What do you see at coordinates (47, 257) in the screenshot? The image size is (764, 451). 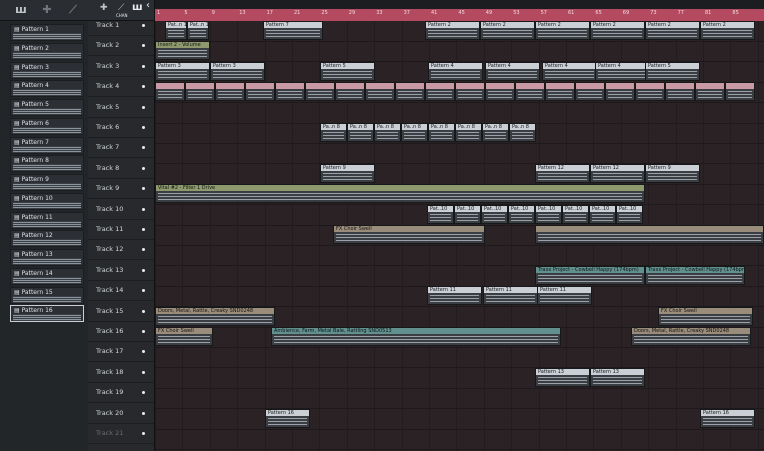 I see `pattern-item: ▤ Pattern 13` at bounding box center [47, 257].